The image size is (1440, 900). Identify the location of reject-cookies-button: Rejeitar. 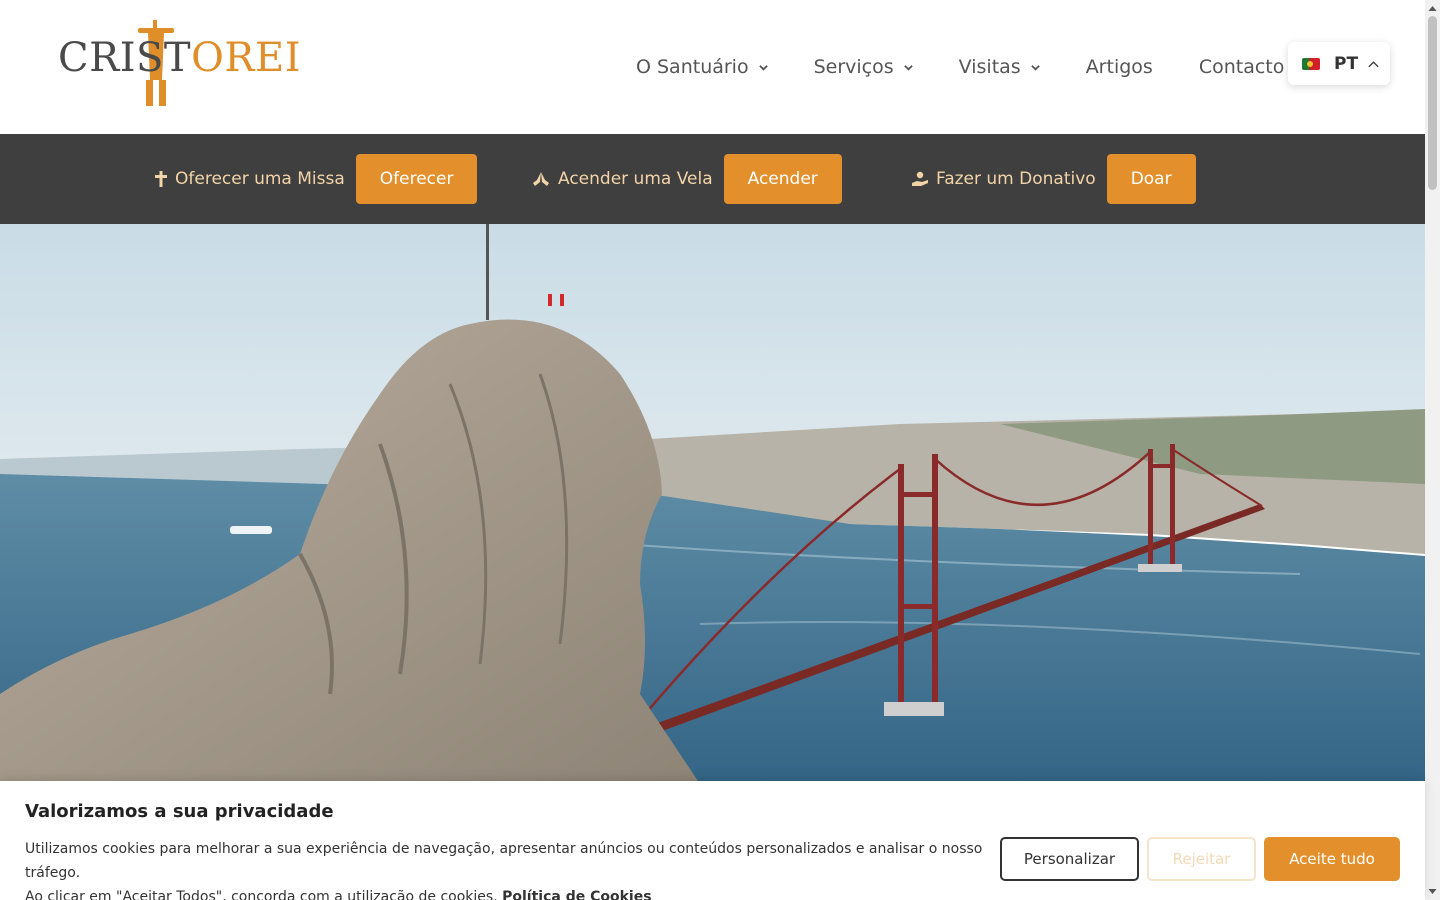
(1201, 859).